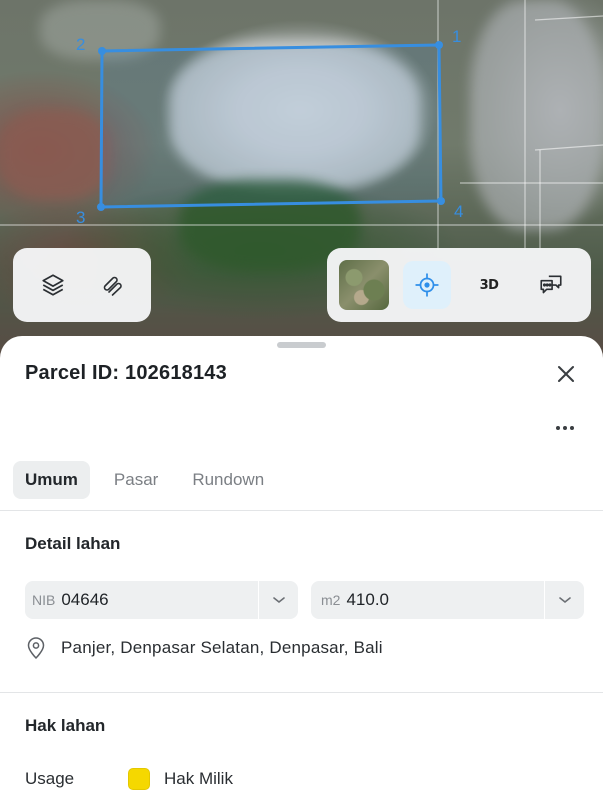  I want to click on locate-icon, so click(427, 285).